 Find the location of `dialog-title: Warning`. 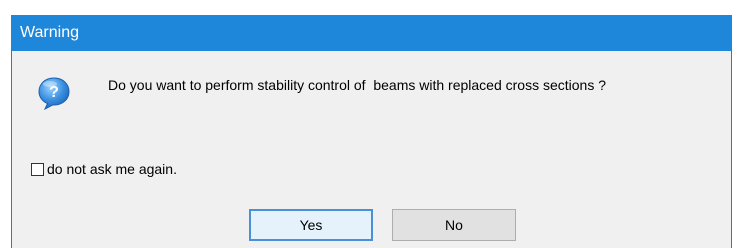

dialog-title: Warning is located at coordinates (371, 33).